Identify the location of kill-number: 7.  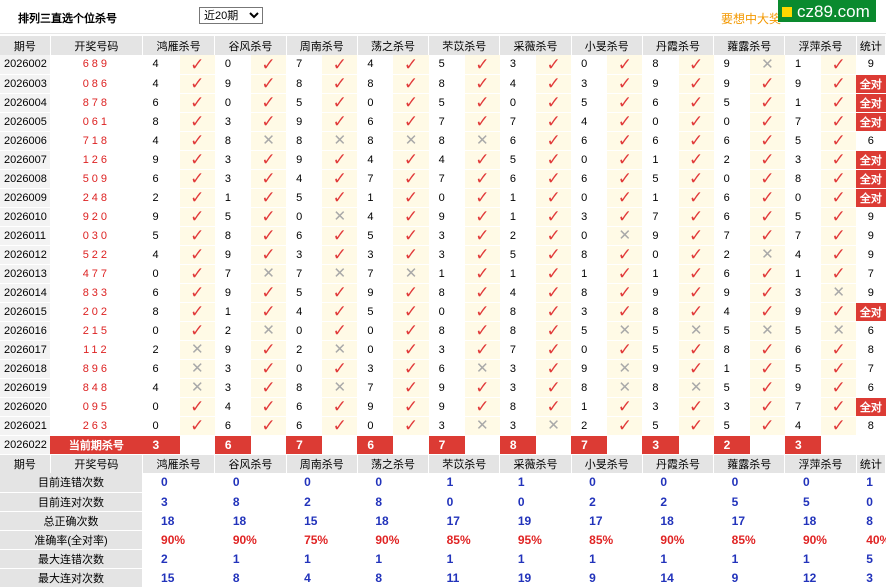
(446, 122).